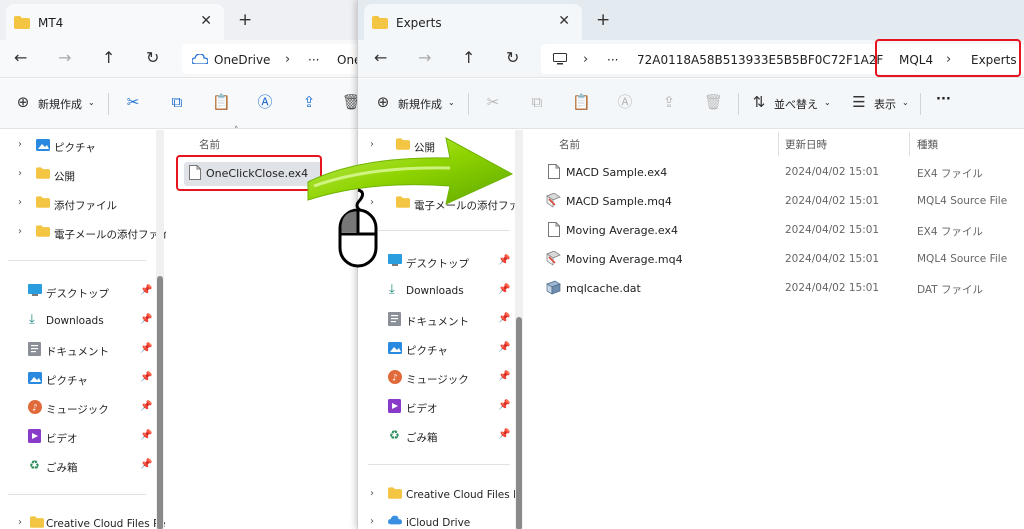  What do you see at coordinates (738, 104) in the screenshot?
I see `toolbar-divider` at bounding box center [738, 104].